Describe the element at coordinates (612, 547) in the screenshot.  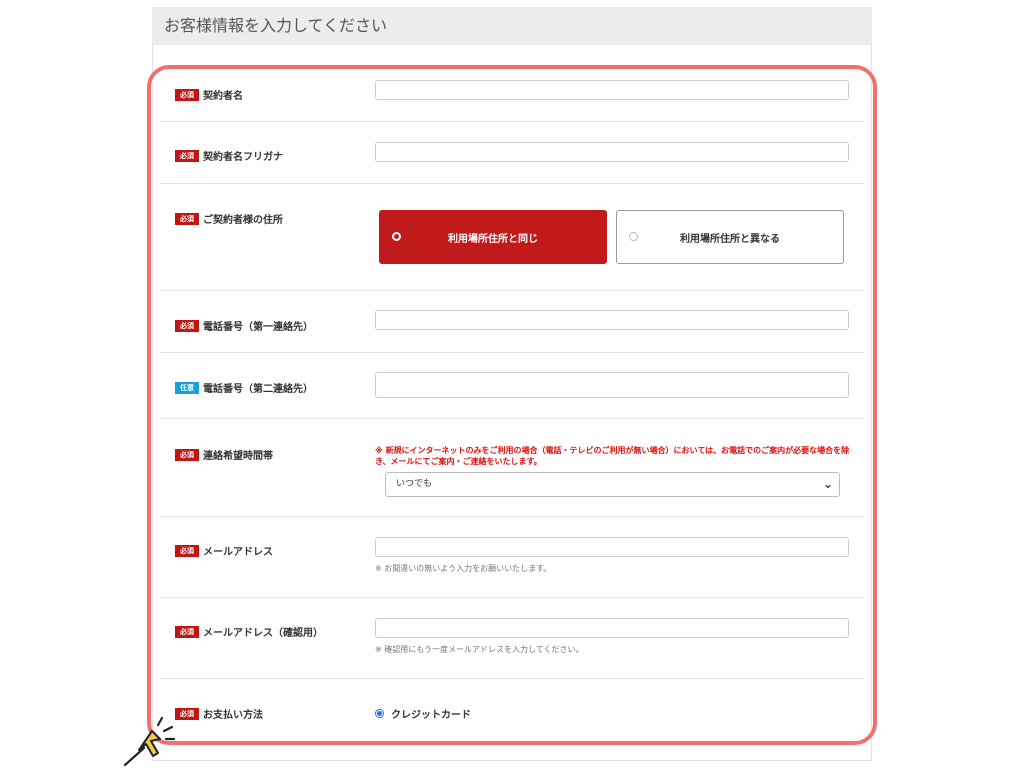
I see `email-input` at that location.